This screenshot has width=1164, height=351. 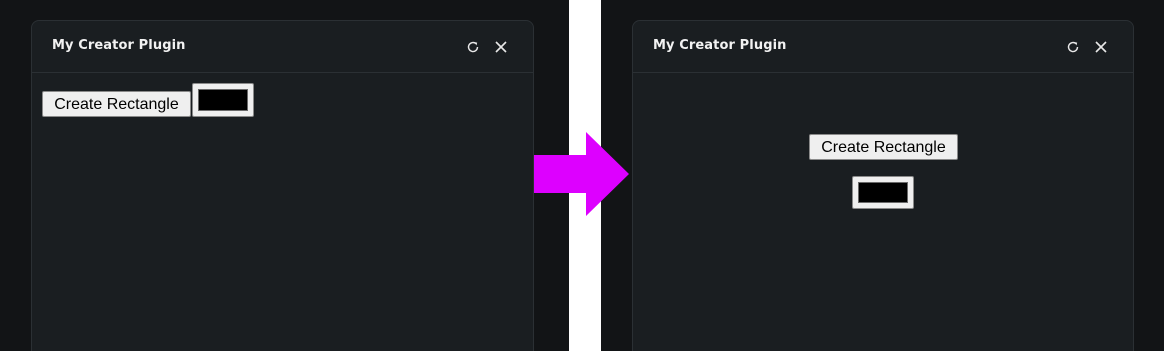 I want to click on transition-arrow-icon, so click(x=581, y=174).